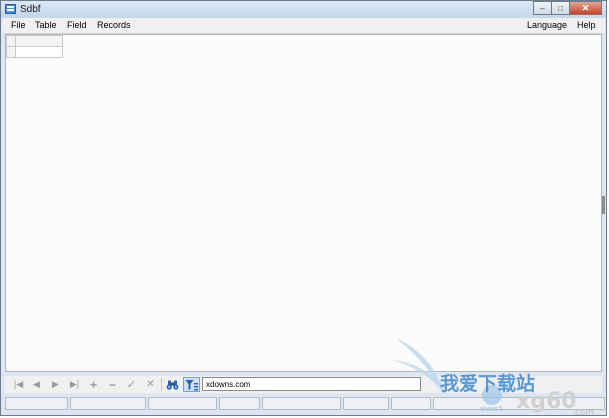 The height and width of the screenshot is (418, 609). Describe the element at coordinates (18, 25) in the screenshot. I see `menu-file: File` at that location.